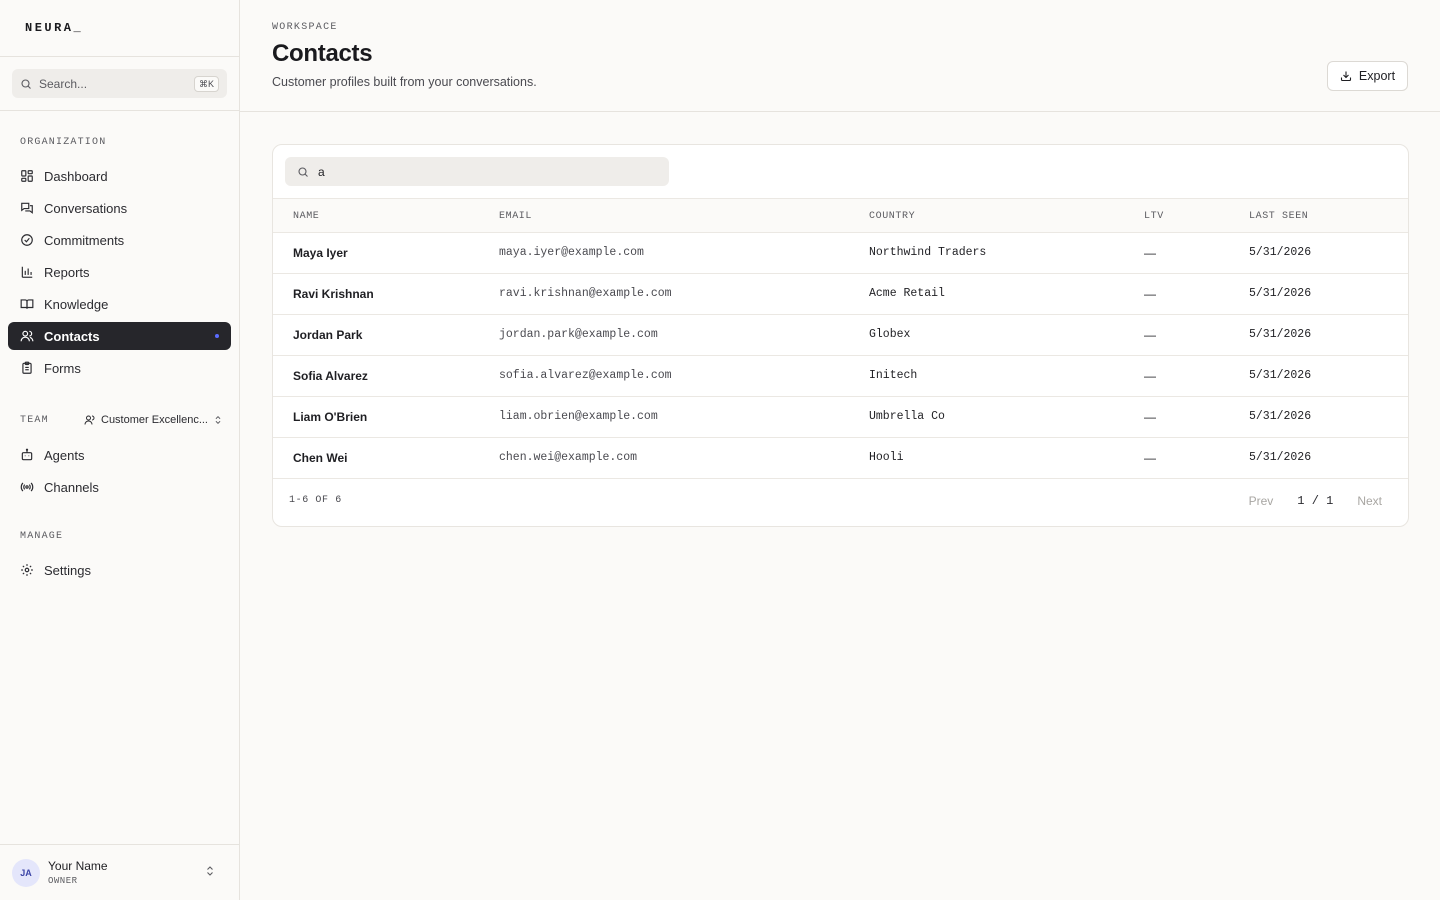  What do you see at coordinates (119, 368) in the screenshot?
I see `sidebar-item-forms: Forms` at bounding box center [119, 368].